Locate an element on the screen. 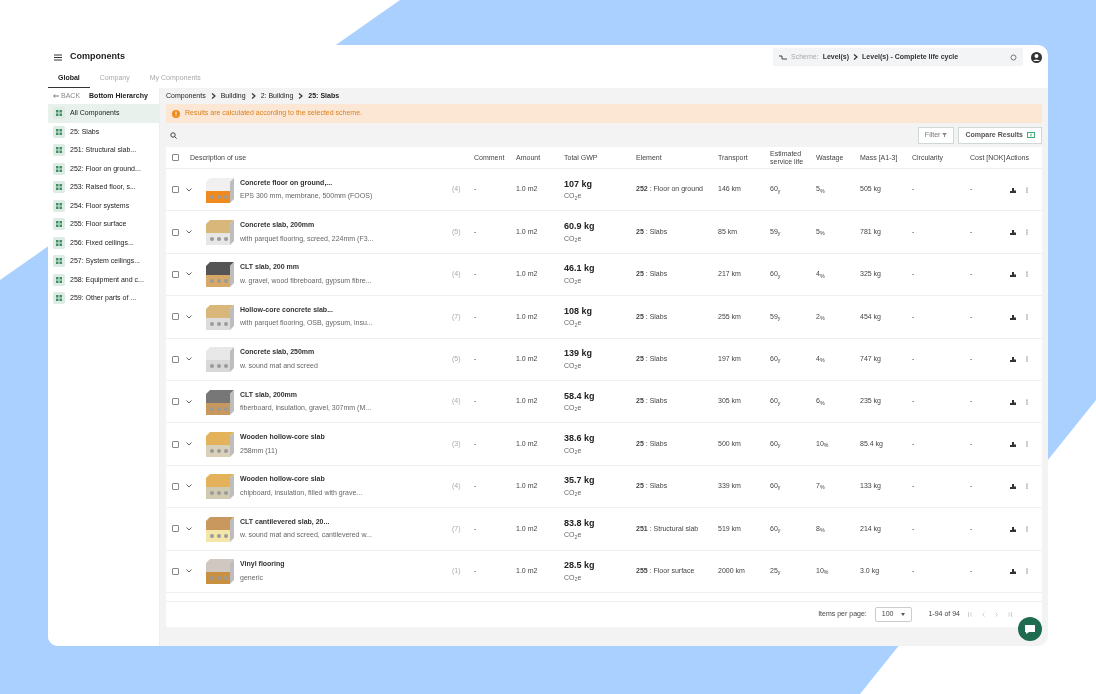  arrow-left-icon is located at coordinates (56, 96).